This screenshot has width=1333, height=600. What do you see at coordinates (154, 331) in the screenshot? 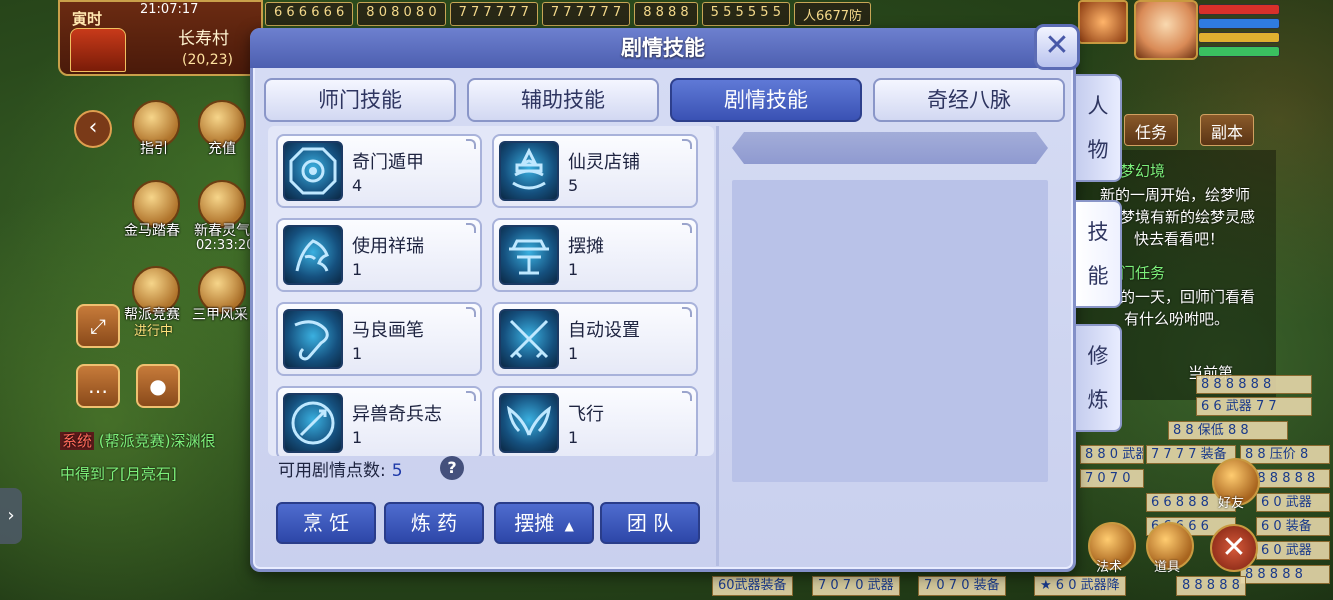
I see `event-status: 进行中` at bounding box center [154, 331].